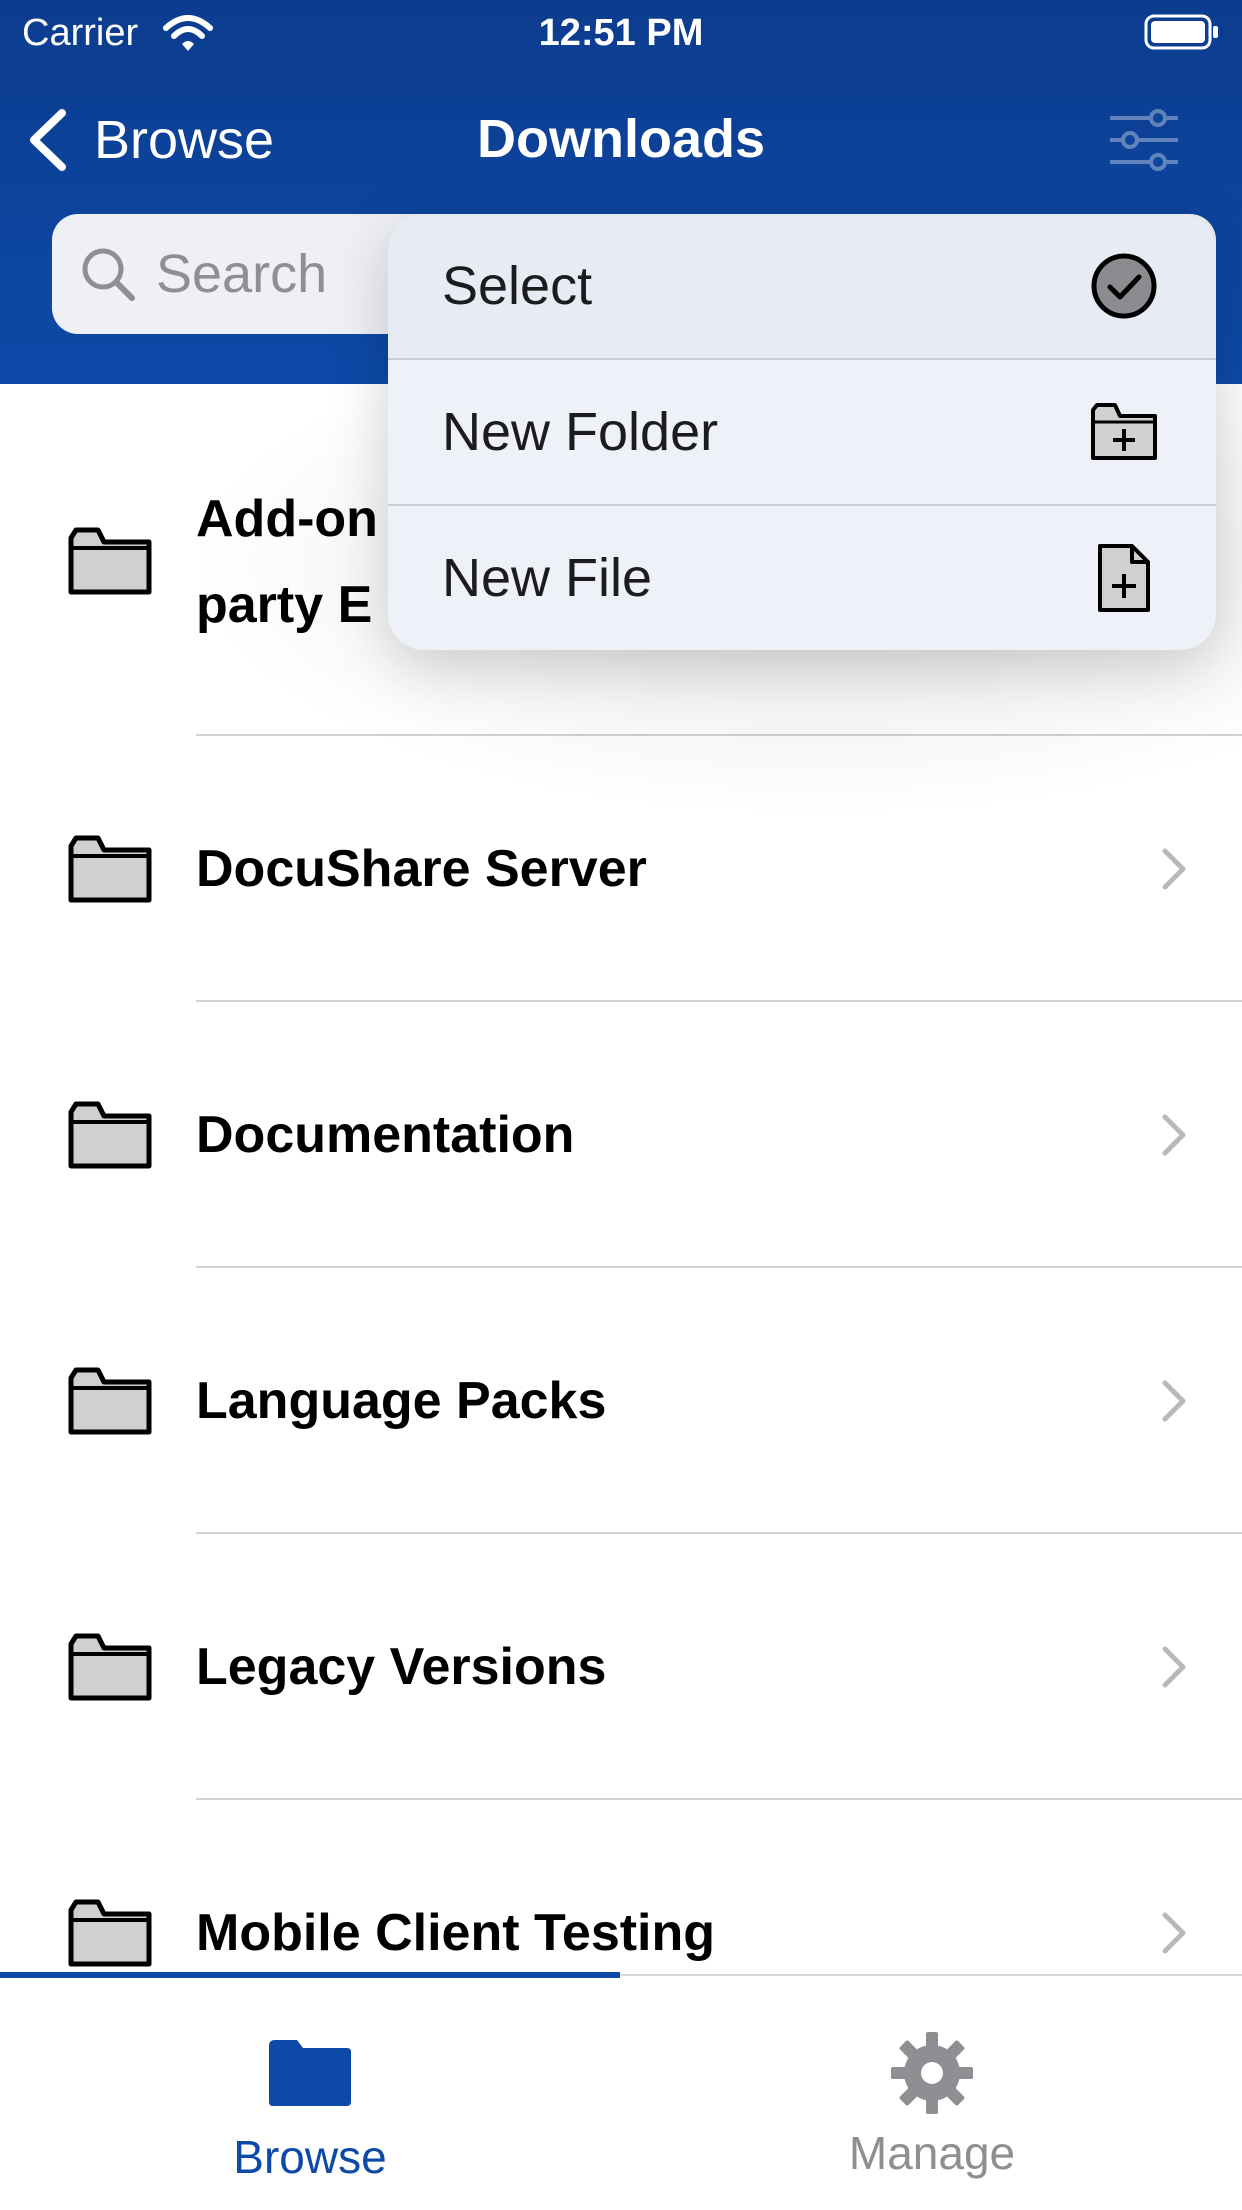  I want to click on tab-label: Browse, so click(310, 2157).